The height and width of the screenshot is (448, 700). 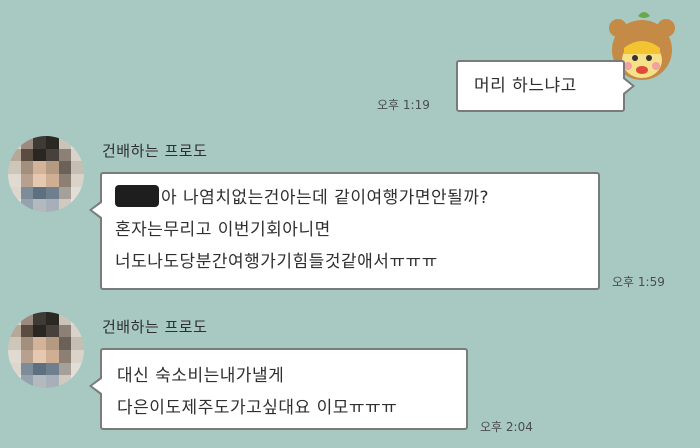 What do you see at coordinates (137, 196) in the screenshot?
I see `redacted-name-block` at bounding box center [137, 196].